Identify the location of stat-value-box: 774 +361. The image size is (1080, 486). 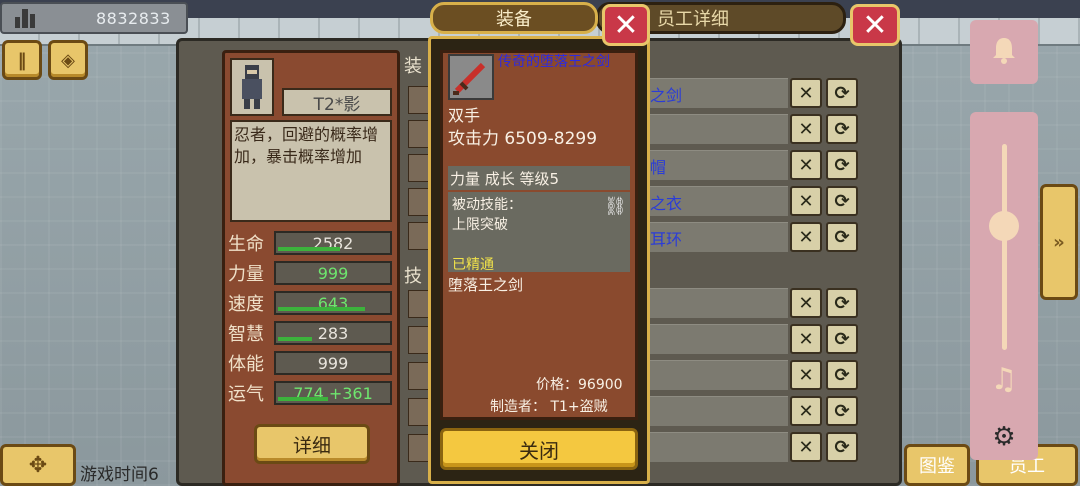
(333, 393).